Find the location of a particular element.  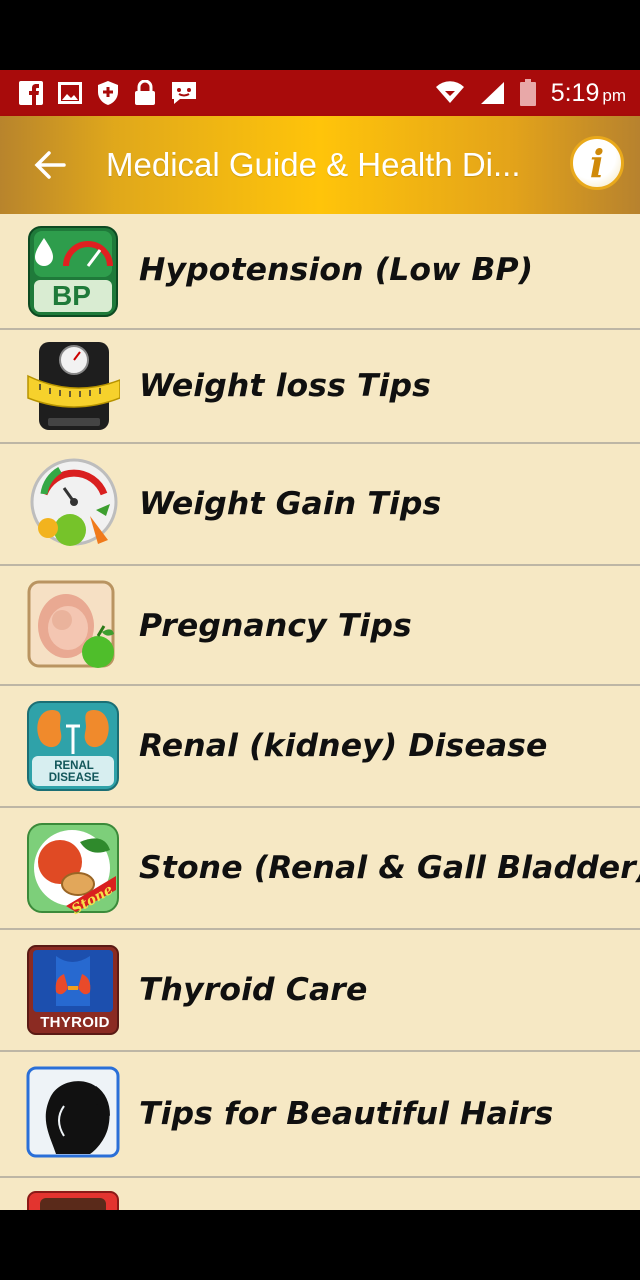

app-bar: Medical Guide & Health Di... i is located at coordinates (320, 165).